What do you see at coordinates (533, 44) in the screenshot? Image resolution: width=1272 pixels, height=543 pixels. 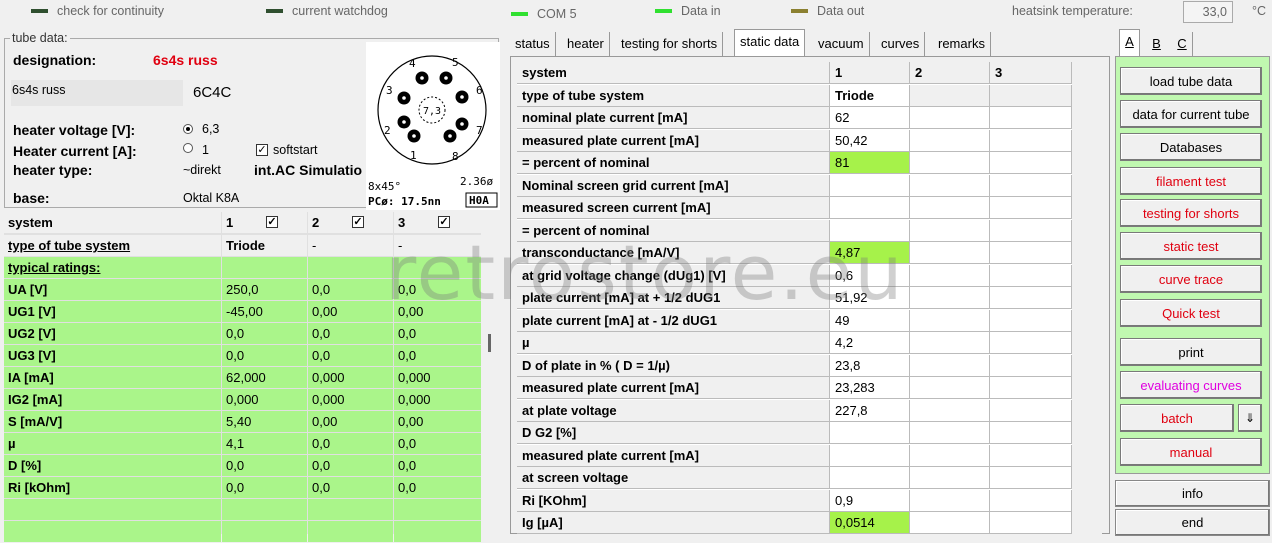 I see `tab-status: status` at bounding box center [533, 44].